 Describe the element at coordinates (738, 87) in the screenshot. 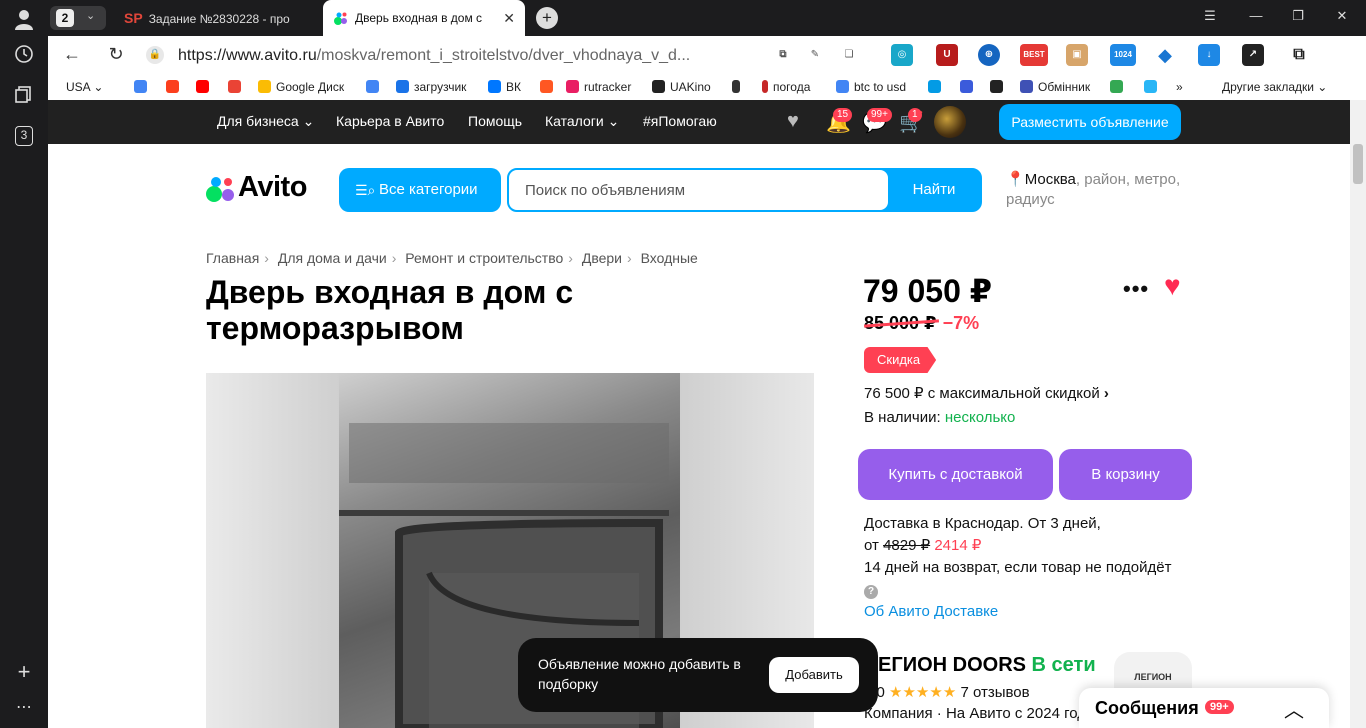

I see `bookmark-chess` at that location.